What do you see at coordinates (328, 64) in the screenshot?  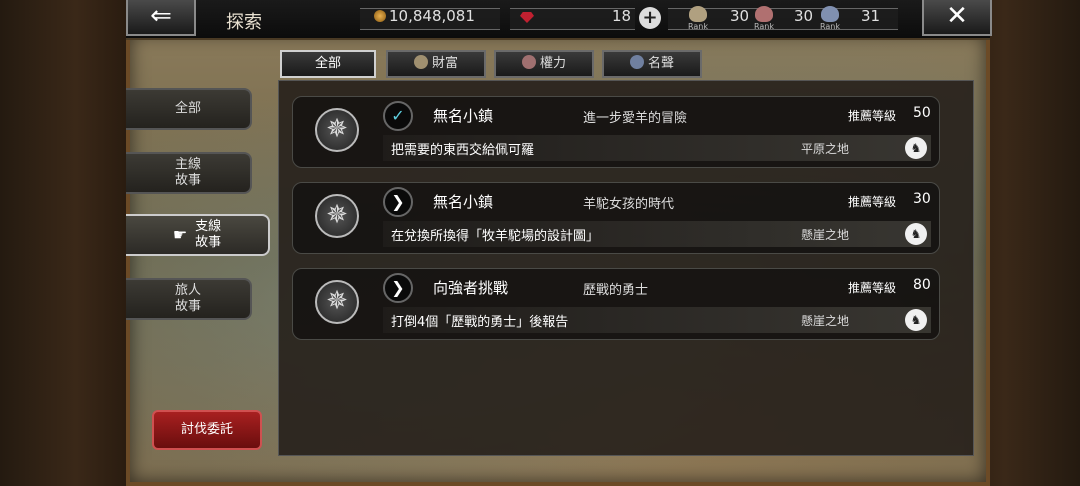 I see `tab-all: 全部` at bounding box center [328, 64].